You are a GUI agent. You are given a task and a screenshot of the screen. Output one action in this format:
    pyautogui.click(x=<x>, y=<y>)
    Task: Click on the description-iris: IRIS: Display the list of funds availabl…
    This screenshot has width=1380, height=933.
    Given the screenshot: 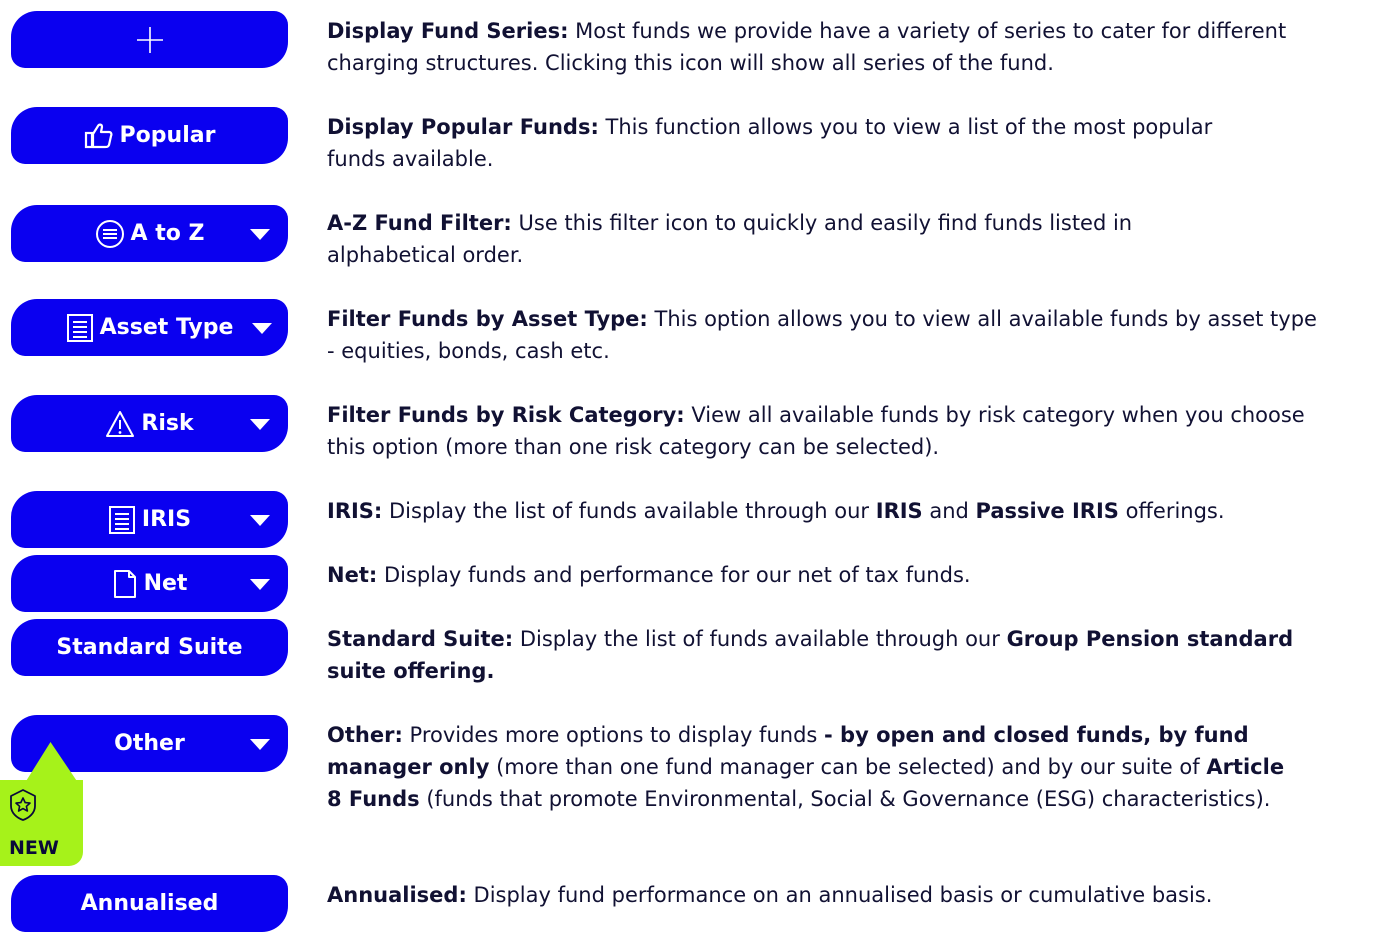 What is the action you would take?
    pyautogui.click(x=776, y=511)
    